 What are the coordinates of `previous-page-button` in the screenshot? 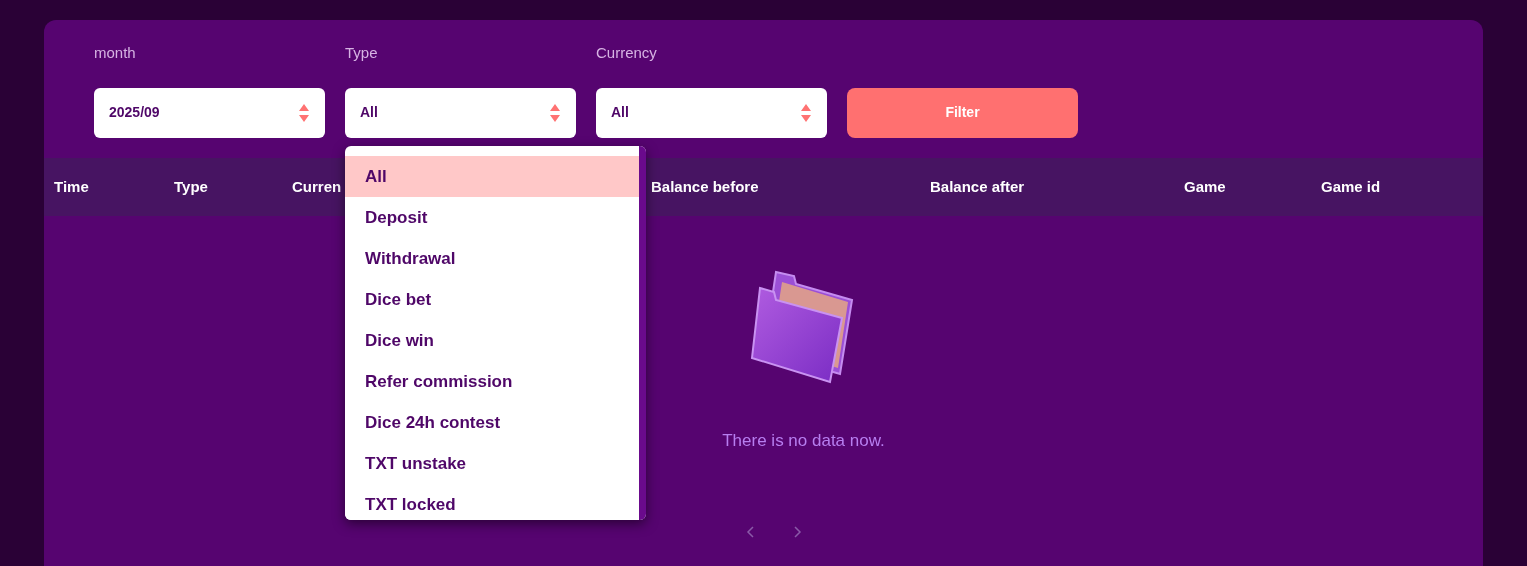 It's located at (750, 532).